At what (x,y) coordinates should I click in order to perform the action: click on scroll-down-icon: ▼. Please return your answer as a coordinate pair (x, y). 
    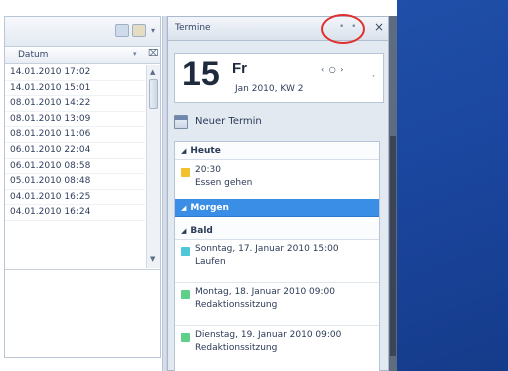
    Looking at the image, I should click on (152, 259).